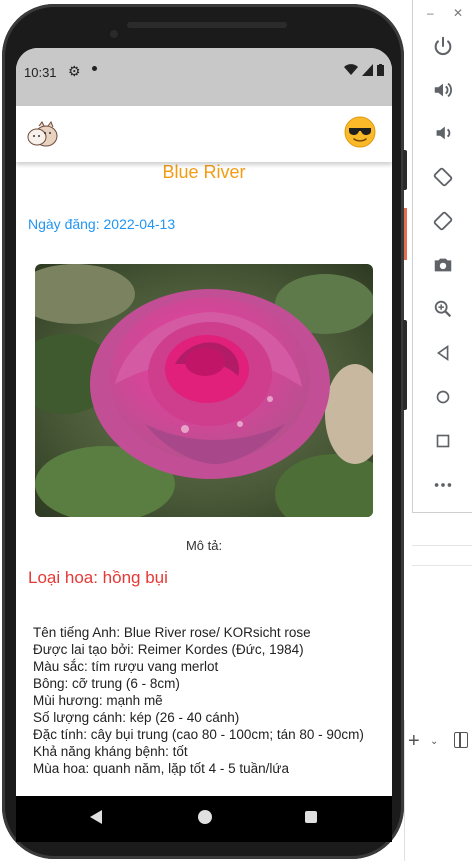 The height and width of the screenshot is (861, 472). I want to click on system-nav-bar, so click(204, 819).